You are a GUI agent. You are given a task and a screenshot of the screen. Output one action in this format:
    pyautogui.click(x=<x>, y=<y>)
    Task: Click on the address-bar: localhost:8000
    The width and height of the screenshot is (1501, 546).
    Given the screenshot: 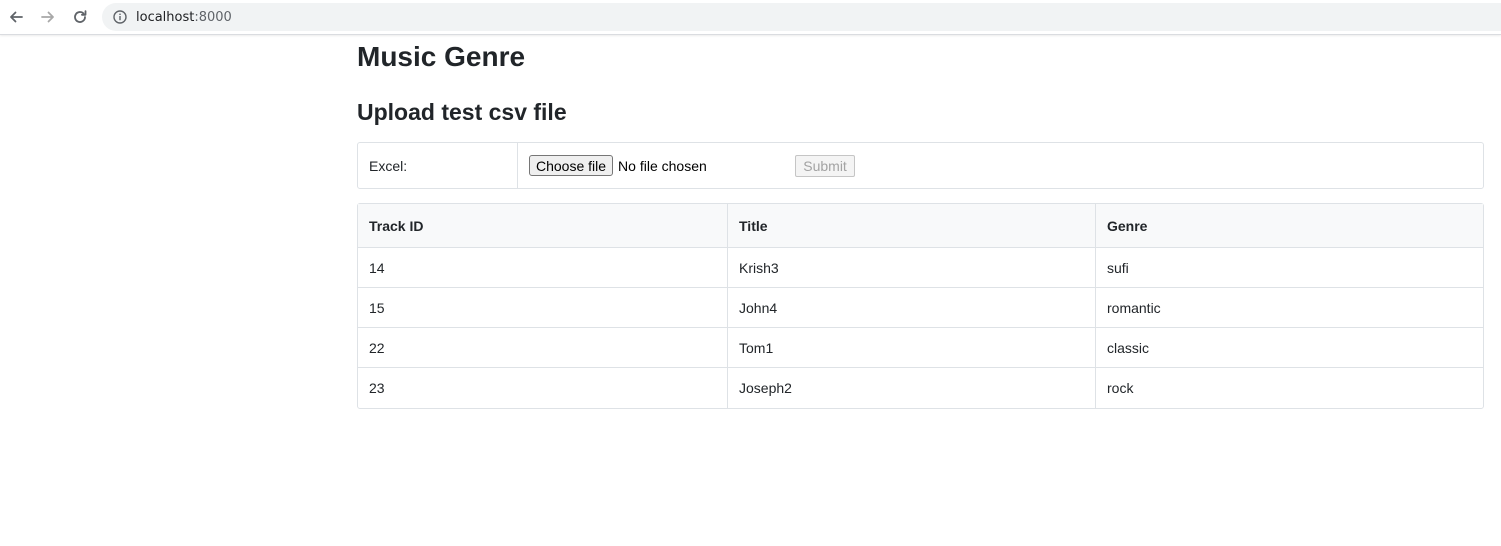 What is the action you would take?
    pyautogui.click(x=801, y=17)
    